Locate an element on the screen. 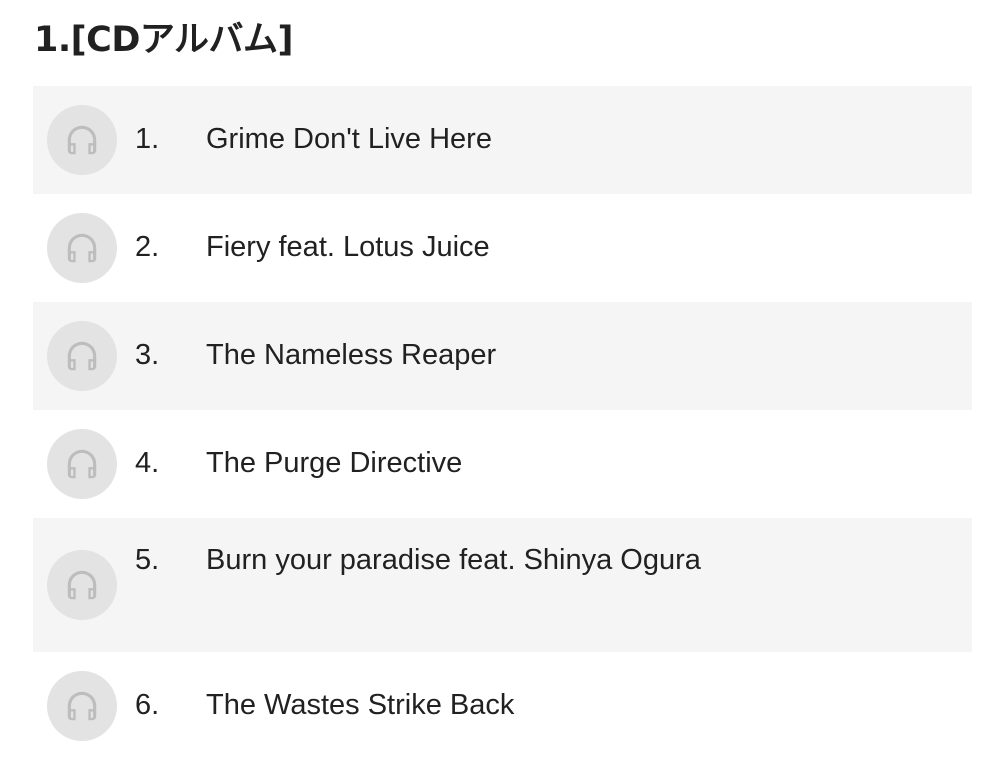 This screenshot has height=762, width=1000. track-title: Grime Don't Live Here is located at coordinates (349, 139).